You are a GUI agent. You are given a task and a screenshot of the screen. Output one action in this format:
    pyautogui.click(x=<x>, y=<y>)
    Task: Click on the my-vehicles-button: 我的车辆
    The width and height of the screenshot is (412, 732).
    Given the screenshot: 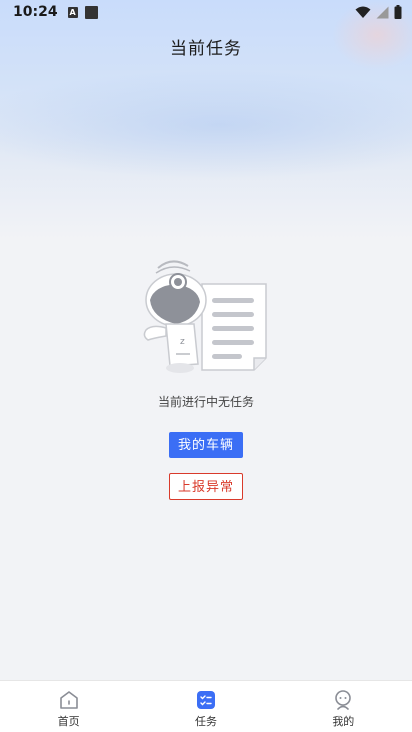 What is the action you would take?
    pyautogui.click(x=206, y=445)
    